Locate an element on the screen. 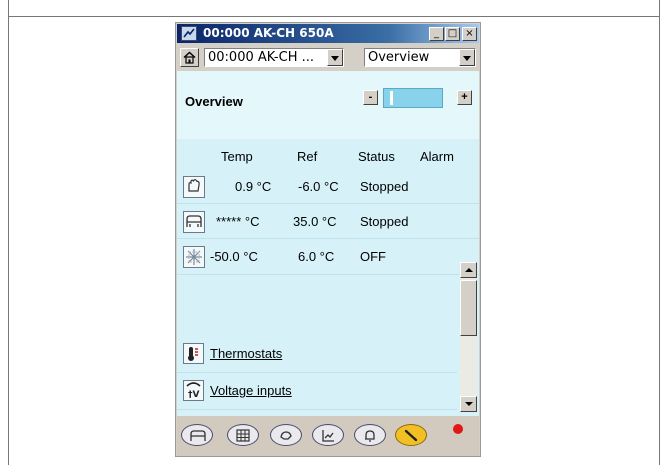  voltage-inputs-link: Voltage inputs is located at coordinates (251, 390).